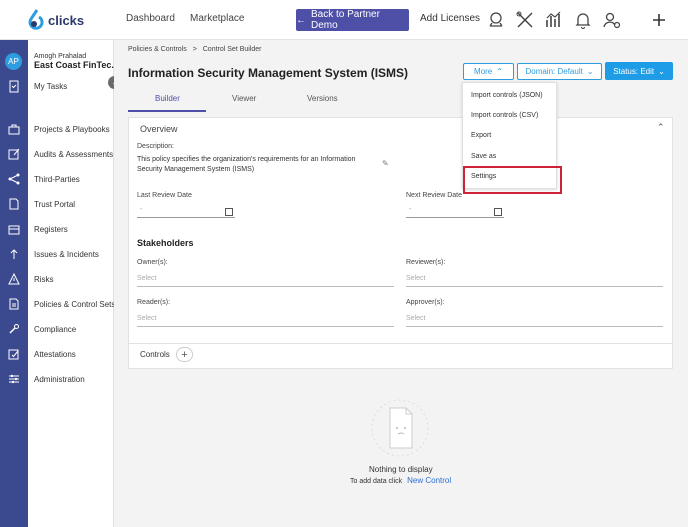 The height and width of the screenshot is (527, 688). Describe the element at coordinates (186, 212) in the screenshot. I see `last-review-field: -` at that location.